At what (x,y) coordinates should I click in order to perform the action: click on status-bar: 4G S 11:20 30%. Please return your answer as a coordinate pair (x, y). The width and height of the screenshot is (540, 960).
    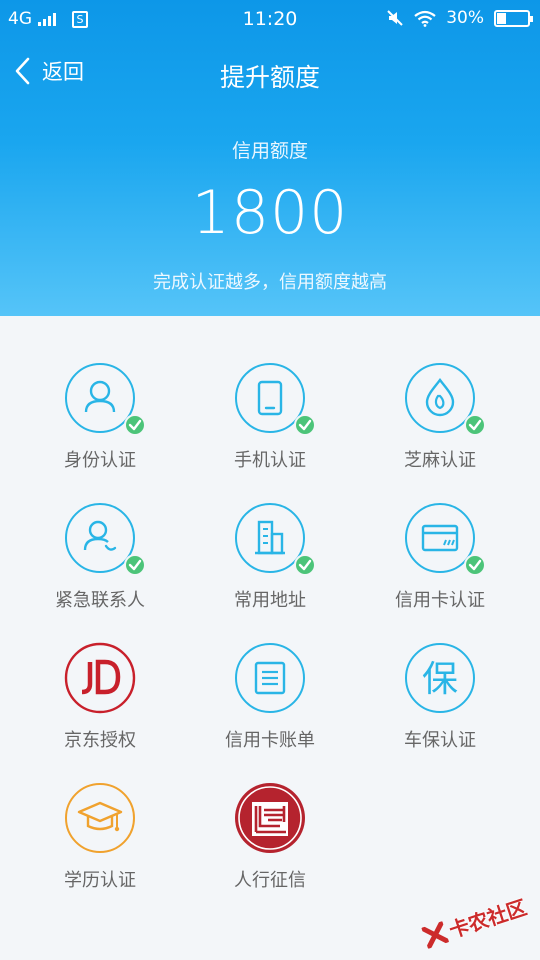
    Looking at the image, I should click on (270, 19).